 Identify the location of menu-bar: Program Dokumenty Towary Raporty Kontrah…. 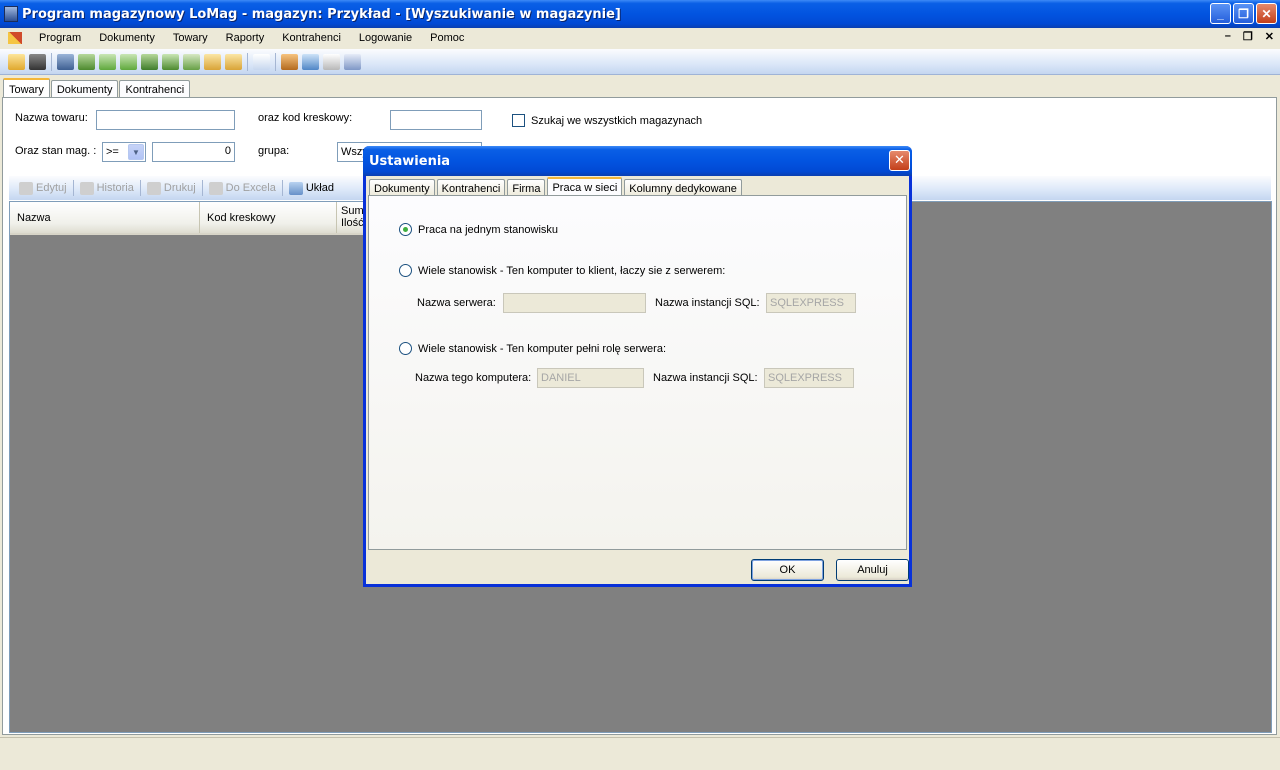
(640, 38).